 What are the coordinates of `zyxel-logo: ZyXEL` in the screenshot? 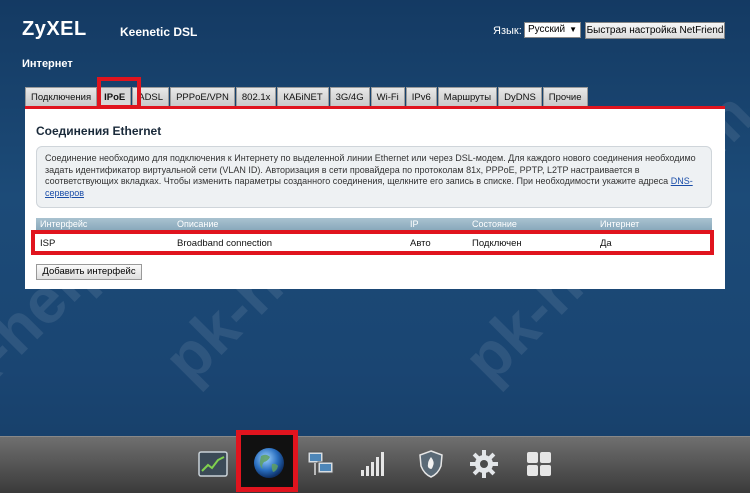 It's located at (54, 29).